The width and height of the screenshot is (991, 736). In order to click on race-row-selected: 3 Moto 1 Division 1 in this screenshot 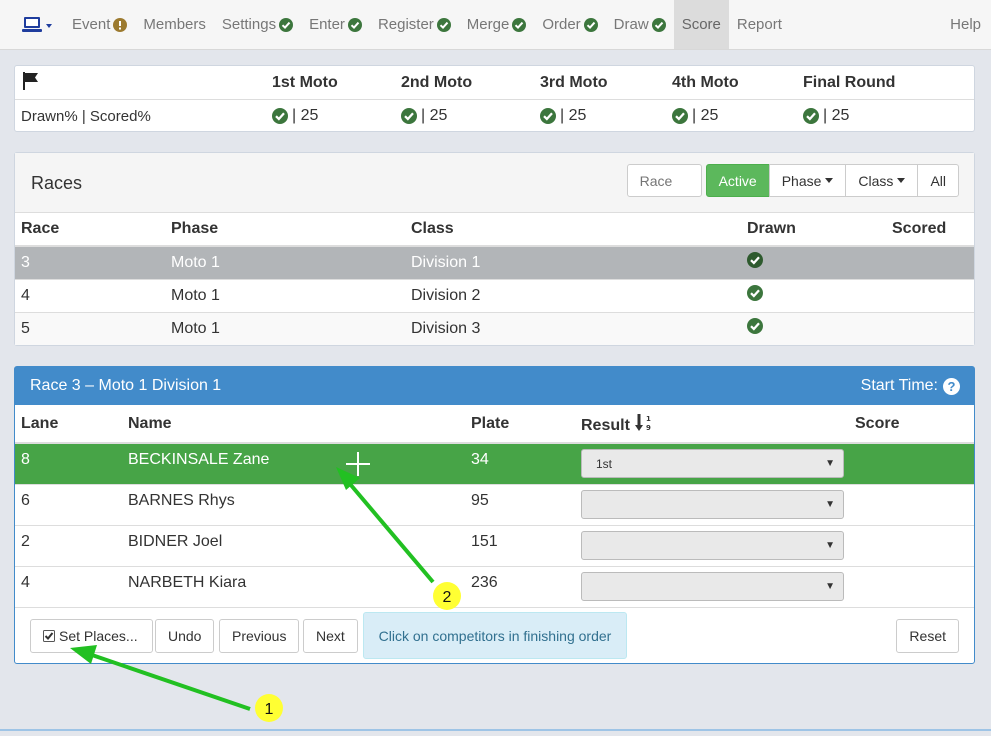, I will do `click(494, 262)`.